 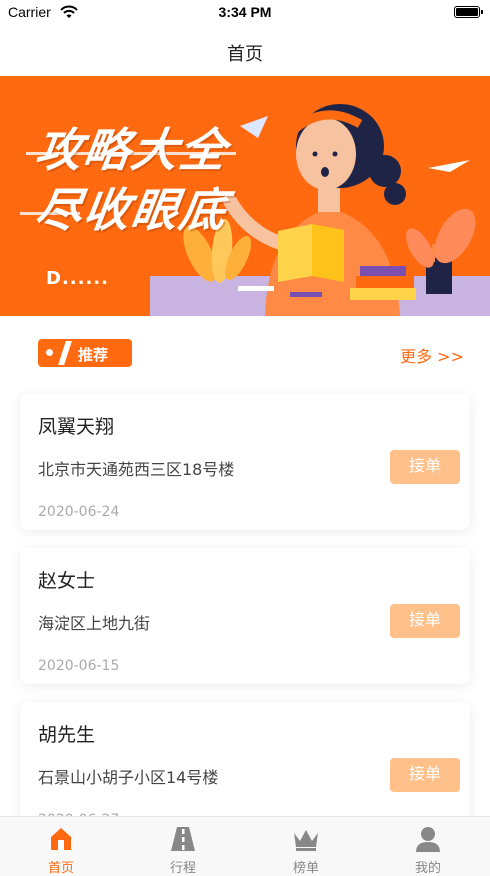 I want to click on crown-icon, so click(x=306, y=839).